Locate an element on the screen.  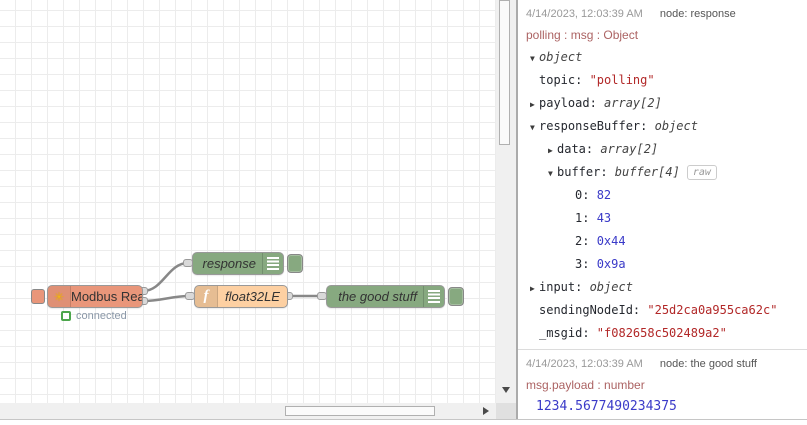
goodstuff-debug-toggle-button is located at coordinates (456, 296).